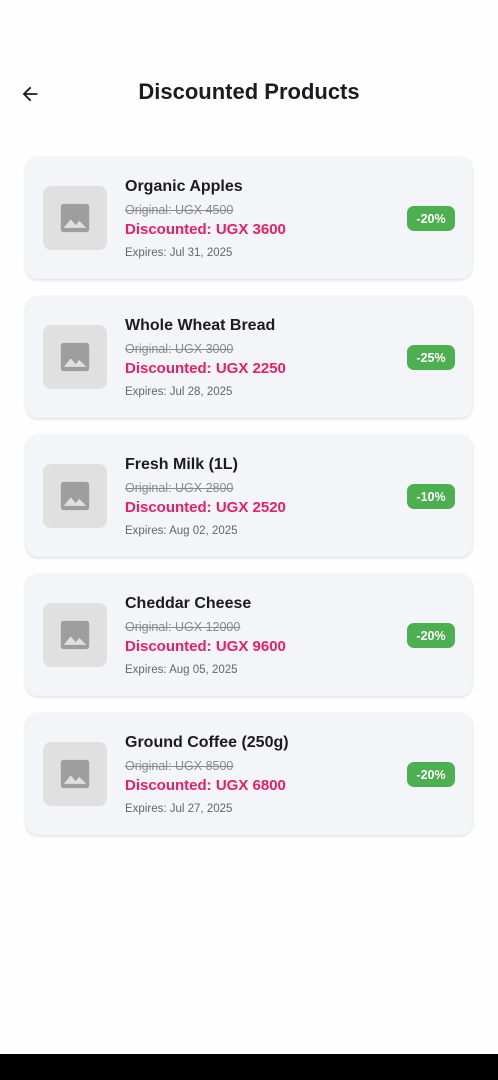 Image resolution: width=498 pixels, height=1080 pixels. I want to click on product-name: Organic Apples, so click(184, 186).